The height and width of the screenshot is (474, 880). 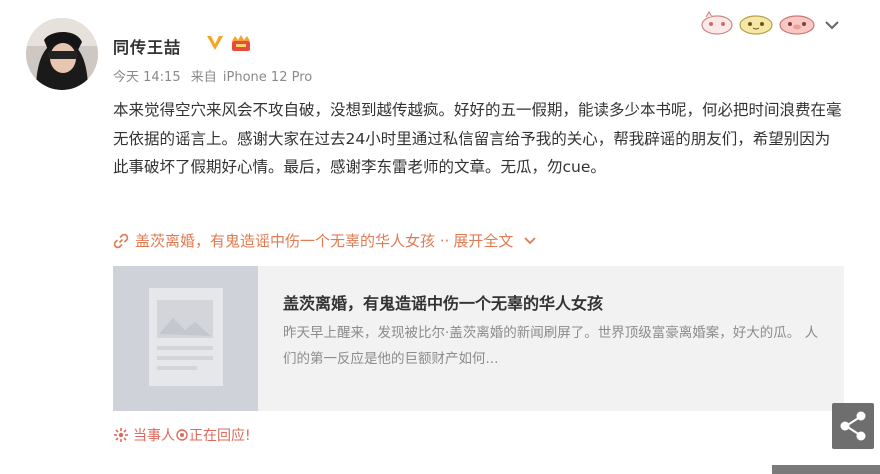 What do you see at coordinates (285, 240) in the screenshot?
I see `article-link: 盖茨离婚，有鬼造谣中伤一个无辜的华人女孩` at bounding box center [285, 240].